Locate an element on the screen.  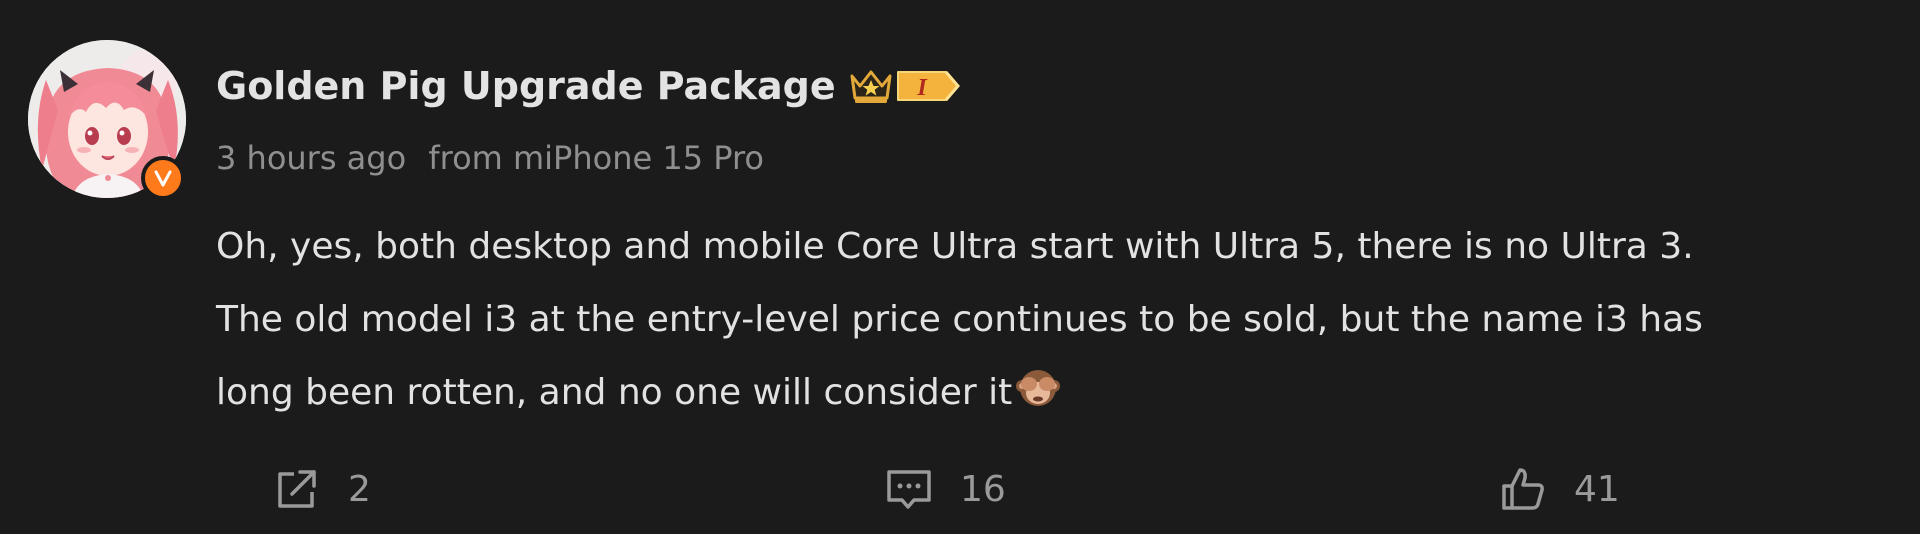
comment-button: 16 is located at coordinates (945, 489).